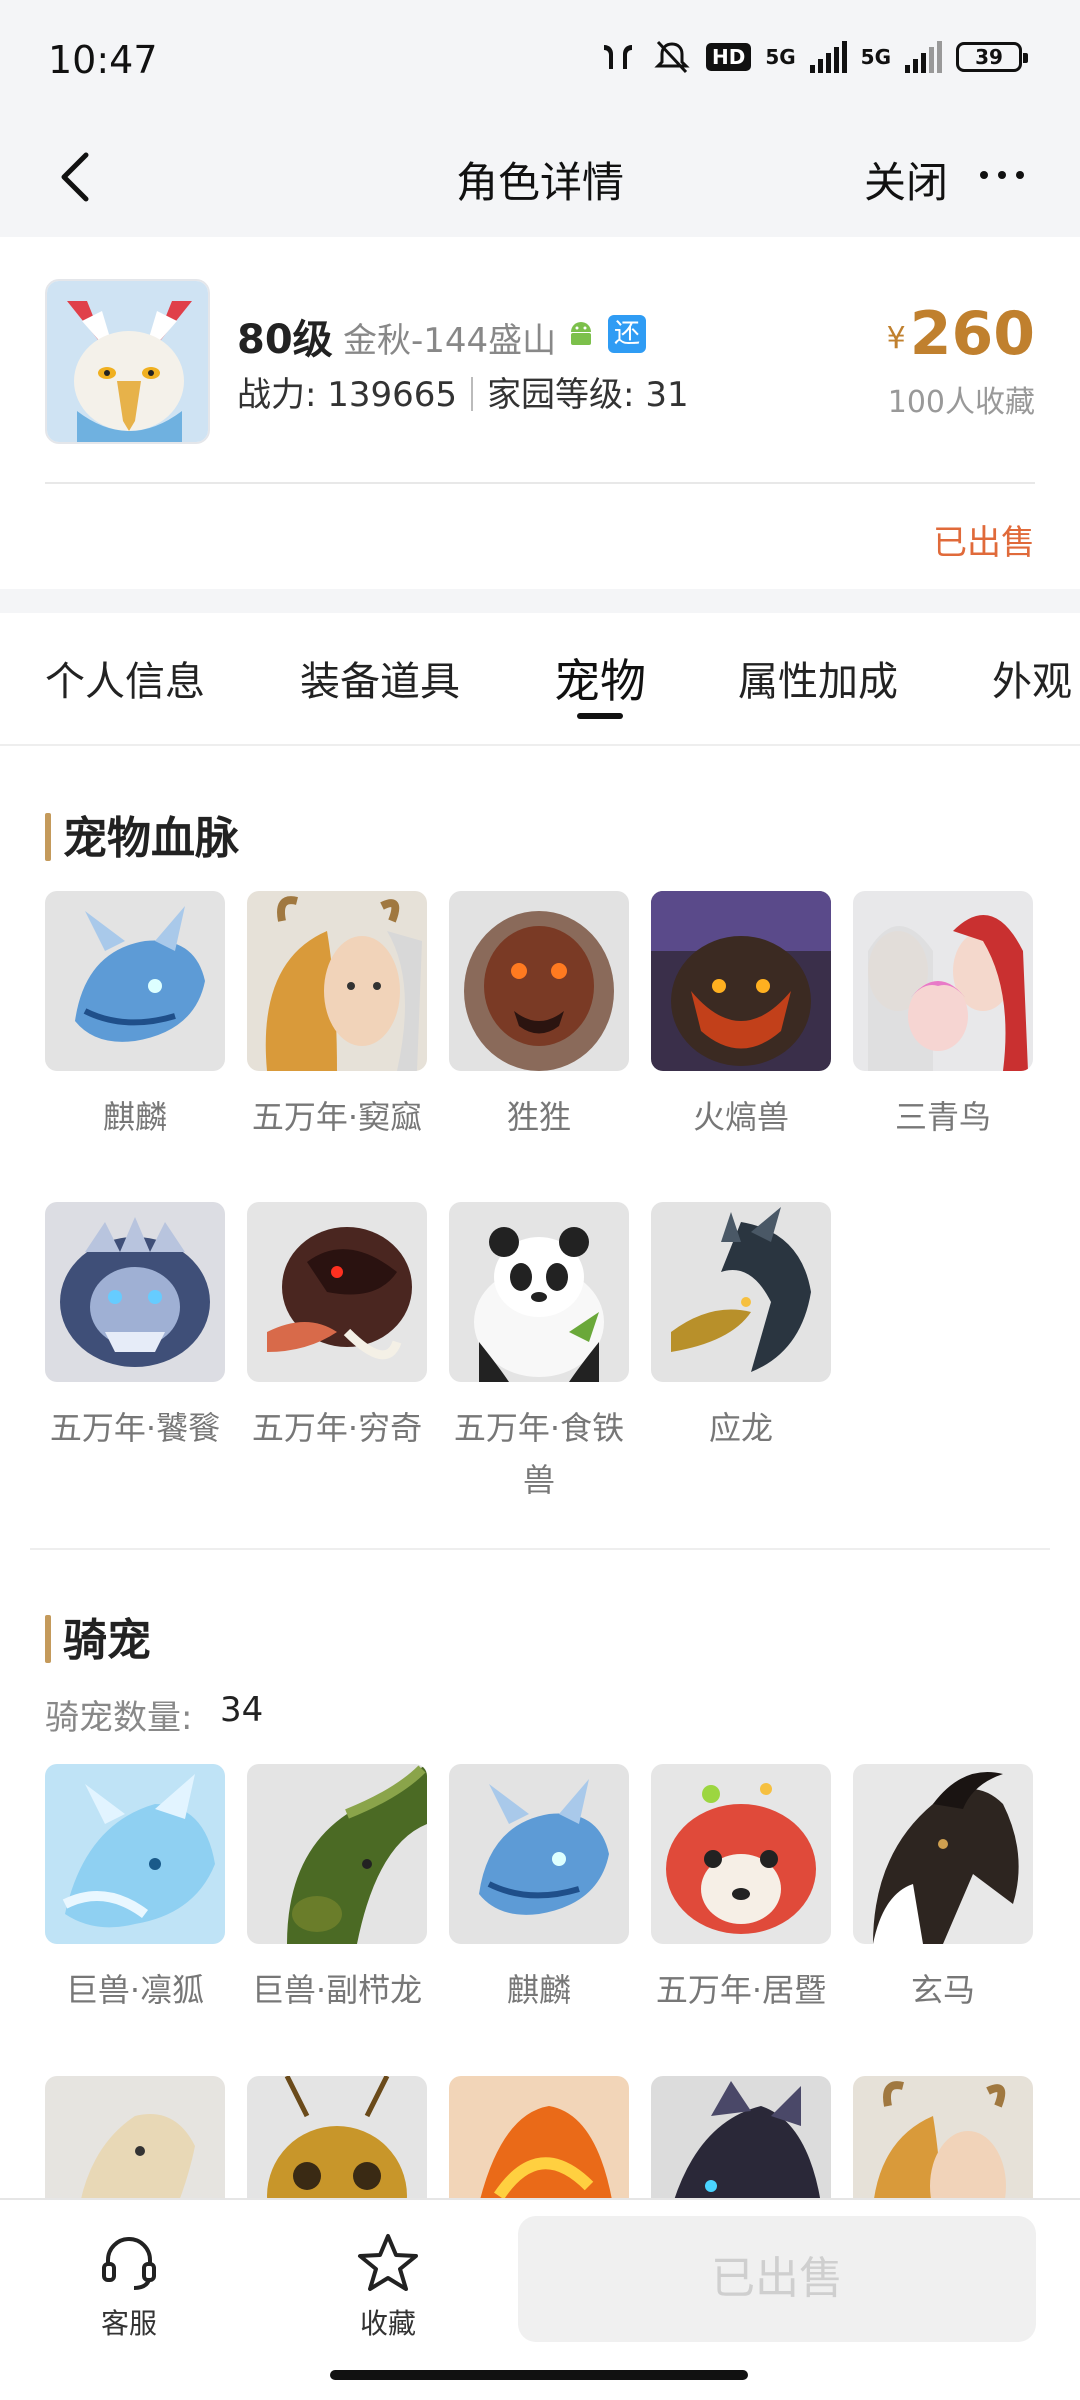  What do you see at coordinates (740, 1117) in the screenshot?
I see `pet-name: 火熇兽` at bounding box center [740, 1117].